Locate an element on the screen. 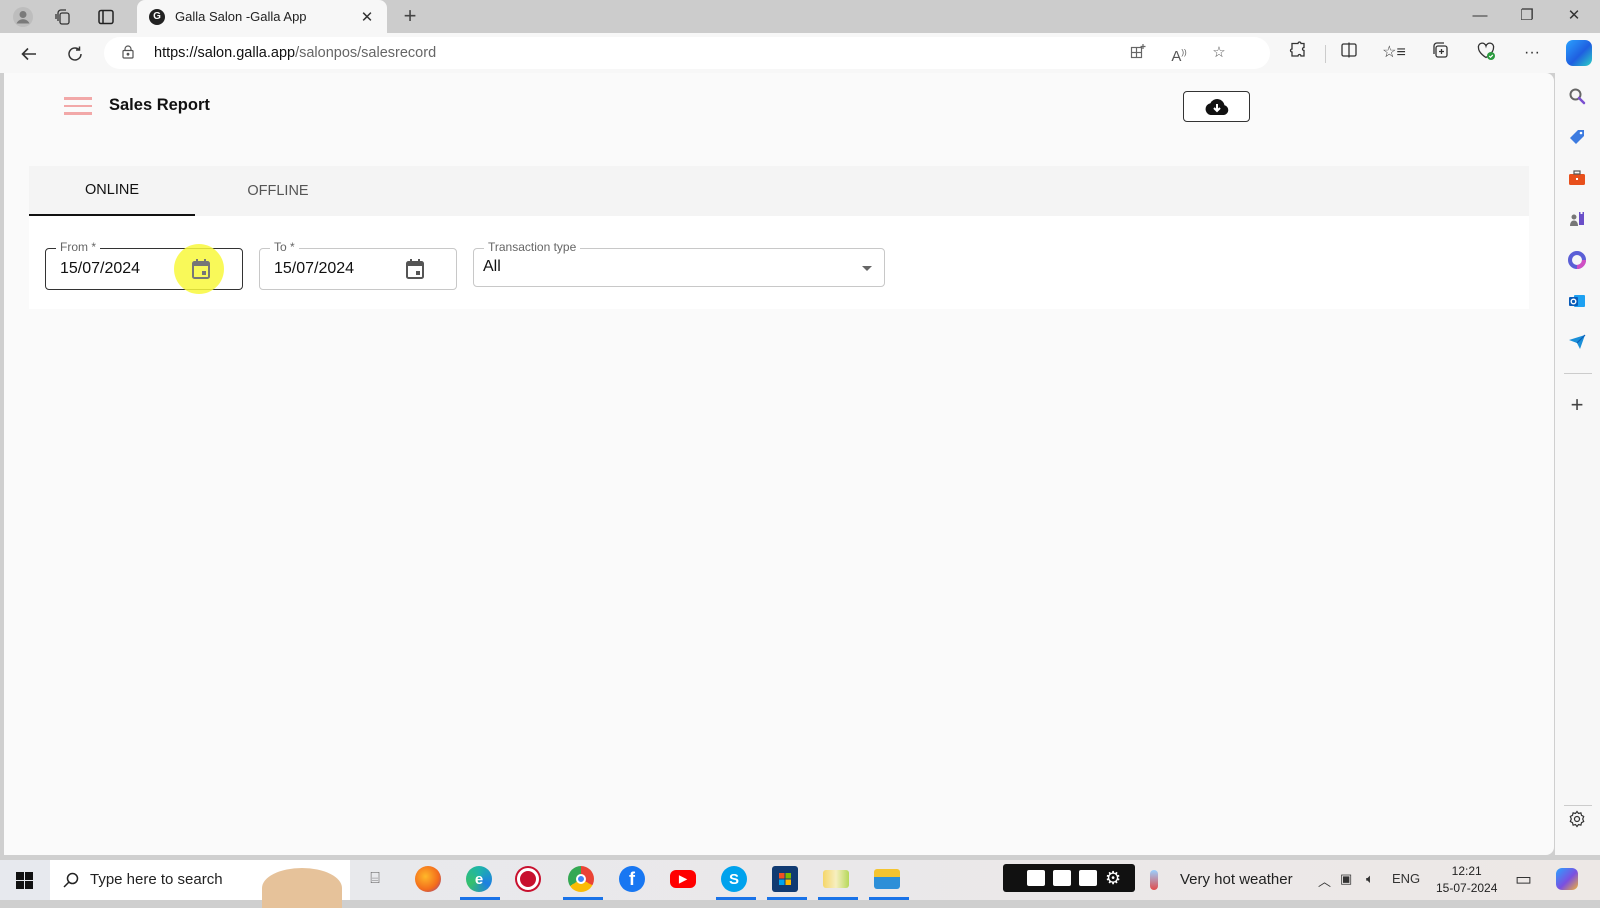  close-icon: ✕ is located at coordinates (1574, 15).